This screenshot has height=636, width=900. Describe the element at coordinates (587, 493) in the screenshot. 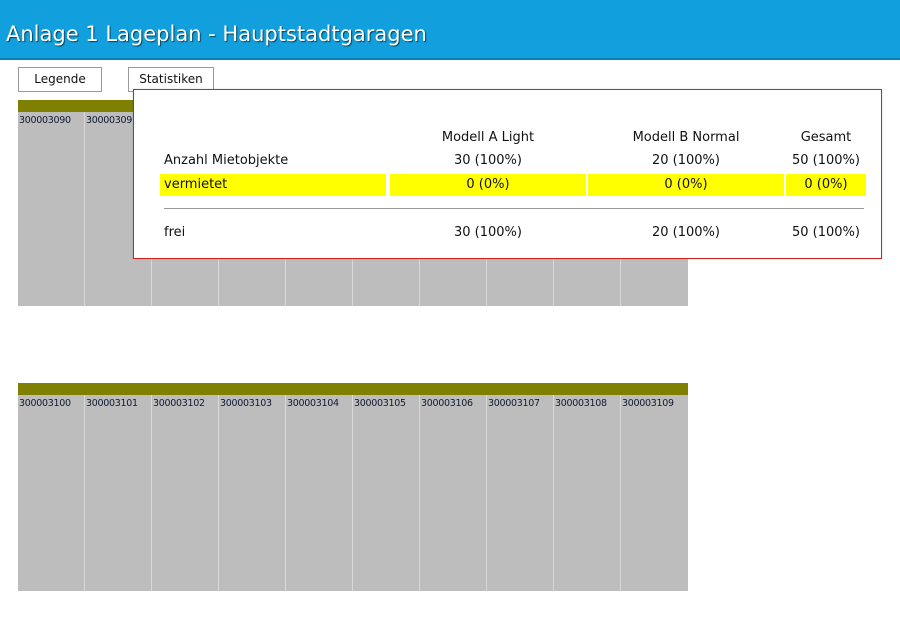

I see `garage-unit: 300003108` at that location.